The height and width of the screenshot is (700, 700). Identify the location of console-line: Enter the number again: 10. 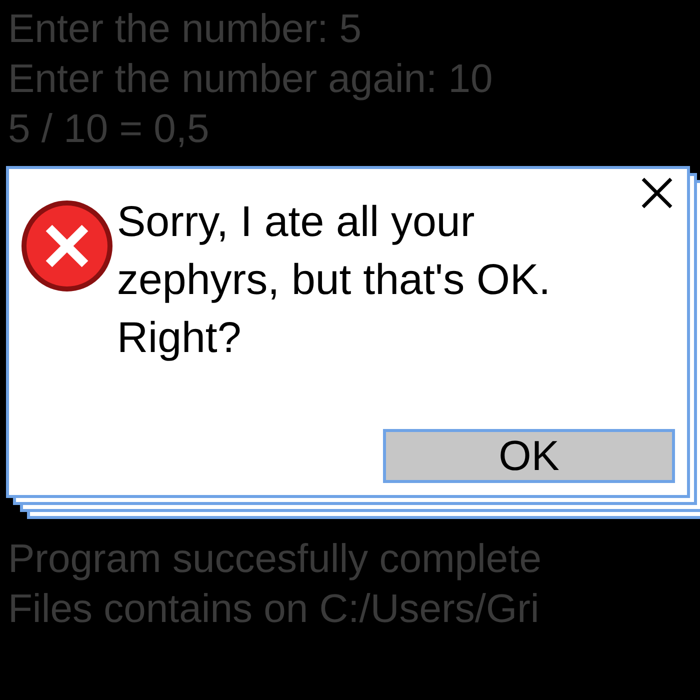
(250, 79).